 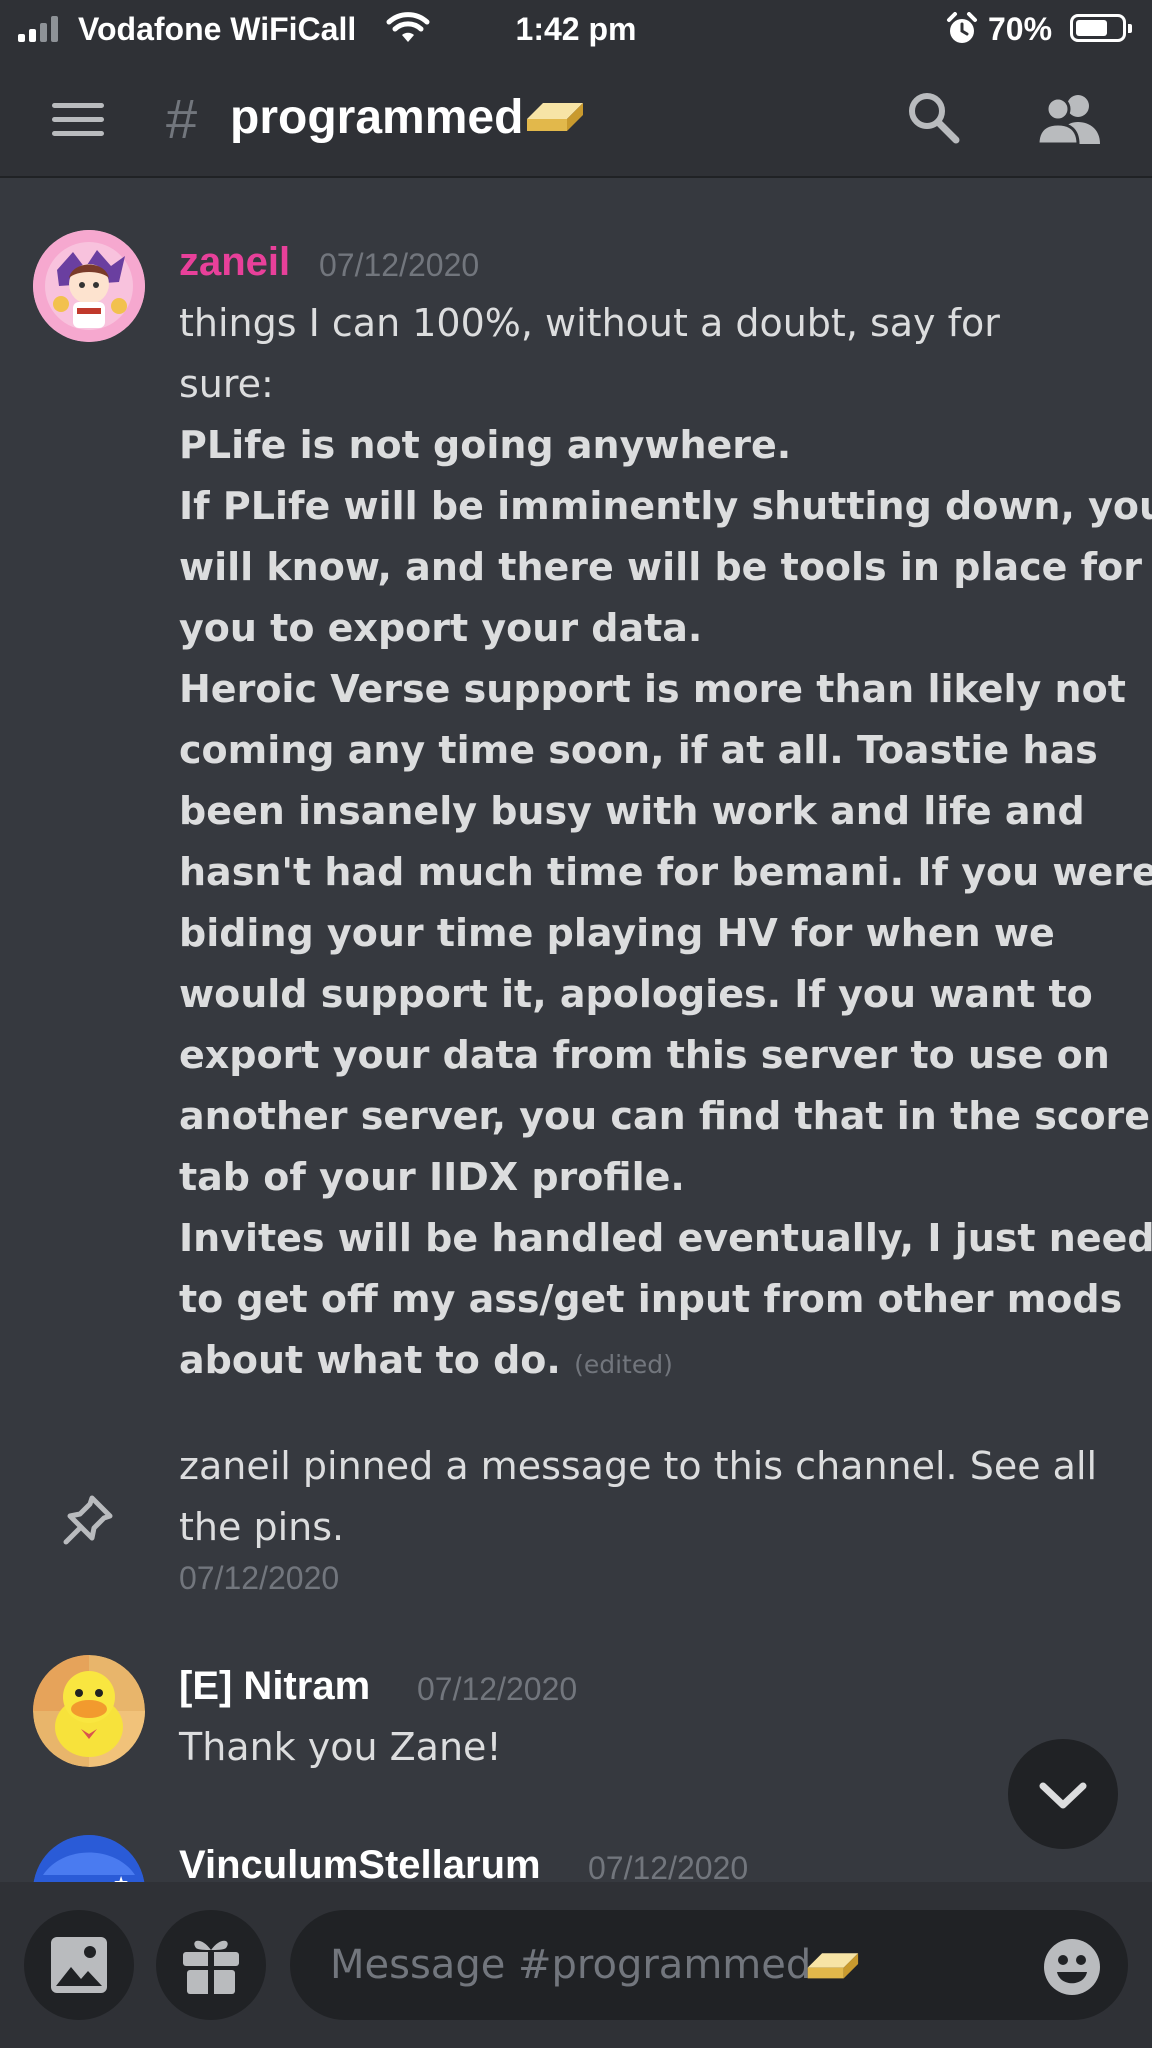 I want to click on channel-title: programmed, so click(x=407, y=117).